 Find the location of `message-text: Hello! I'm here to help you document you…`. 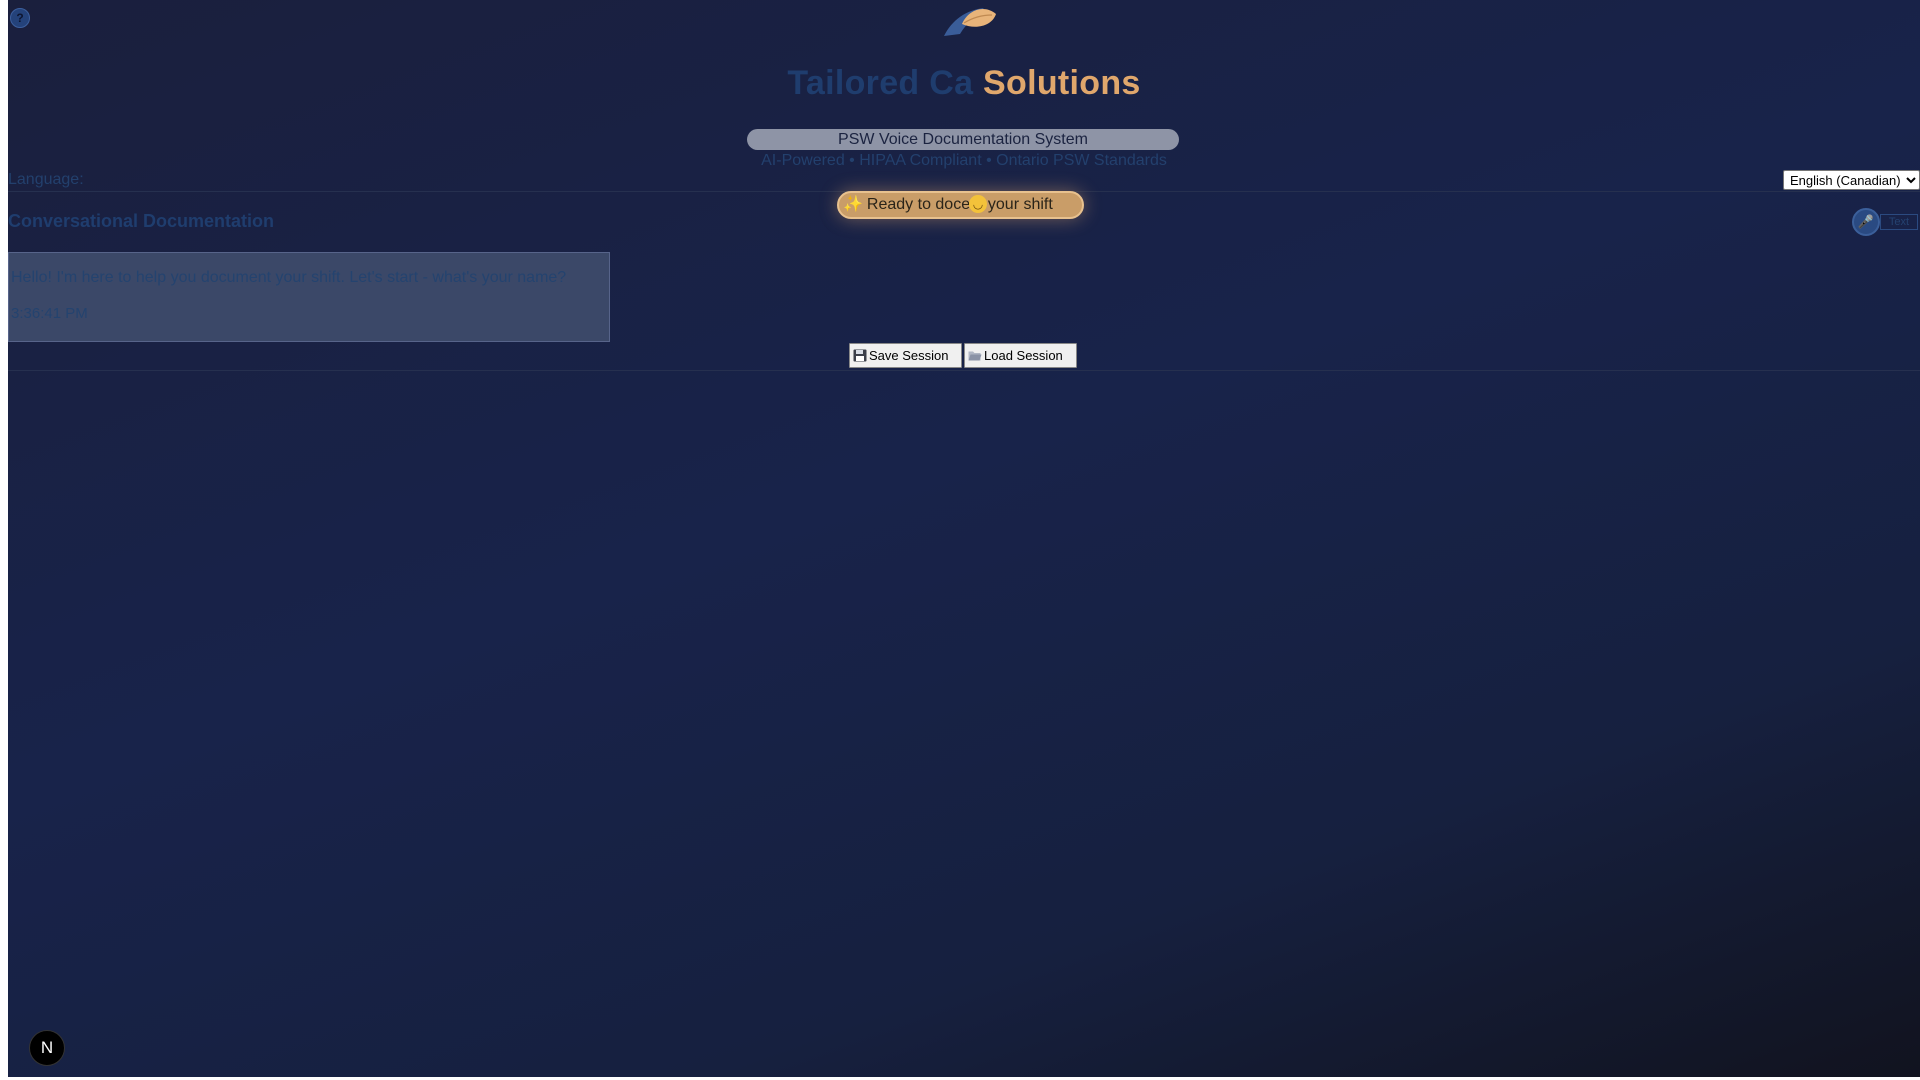

message-text: Hello! I'm here to help you document you… is located at coordinates (289, 277).